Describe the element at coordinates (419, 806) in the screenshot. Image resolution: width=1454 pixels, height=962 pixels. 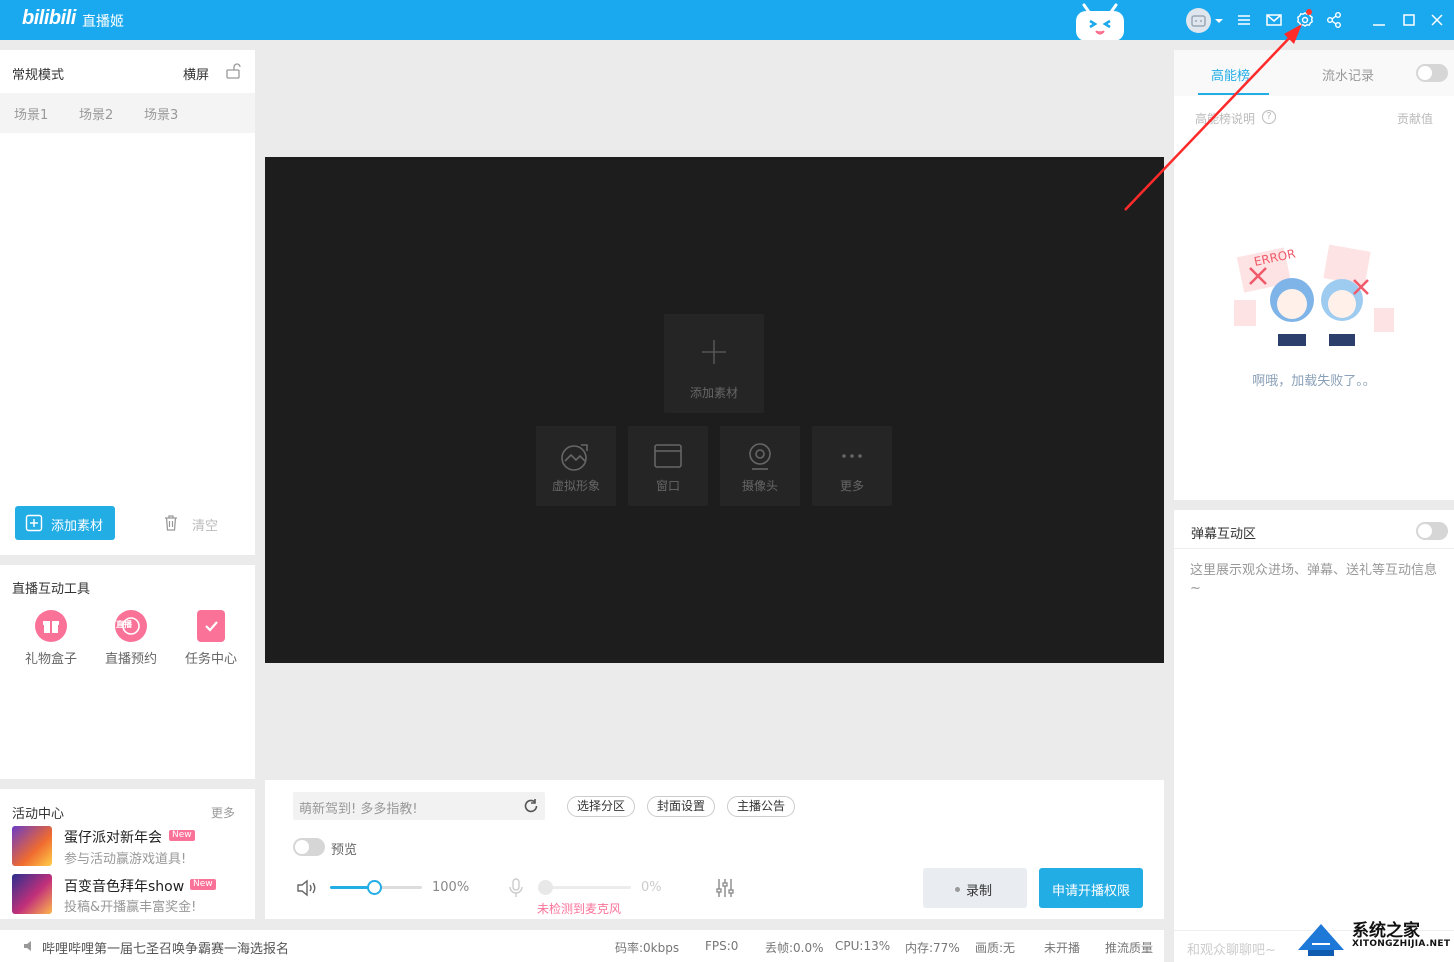
I see `live-title-input: 萌新驾到! 多多指教!` at that location.